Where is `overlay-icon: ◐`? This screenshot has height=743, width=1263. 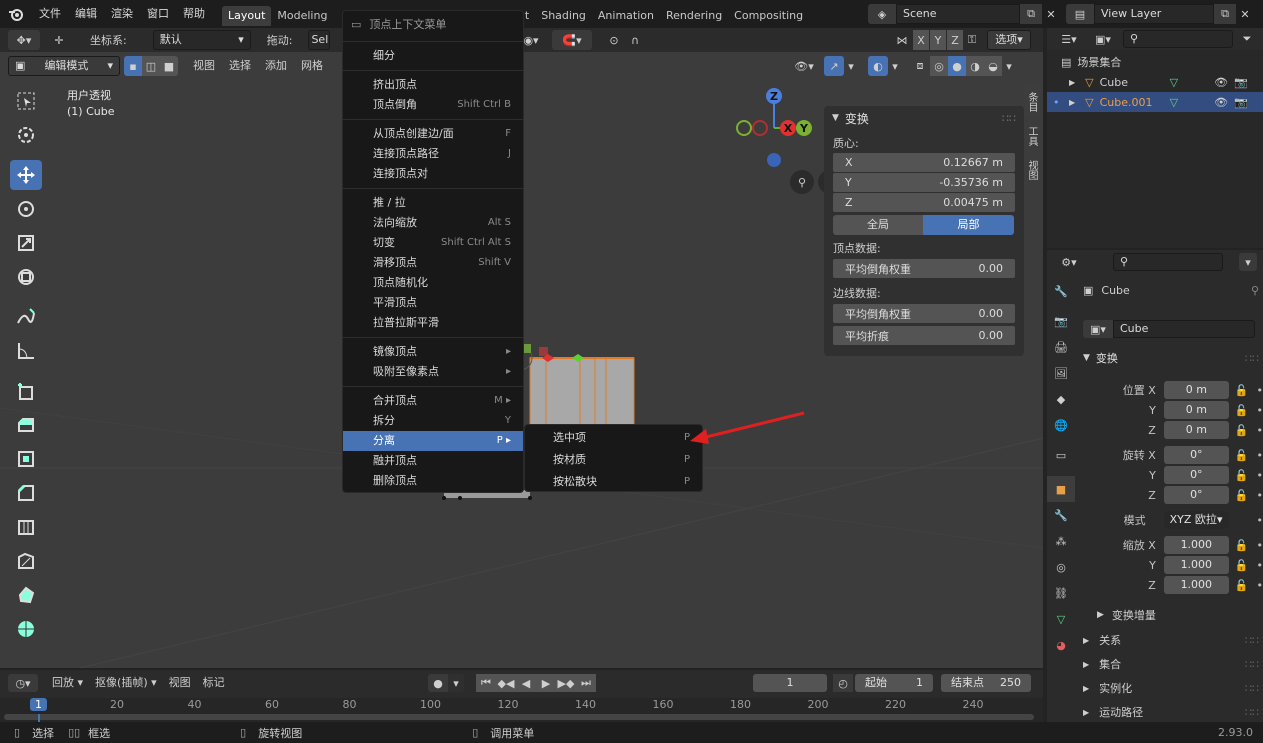 overlay-icon: ◐ is located at coordinates (878, 66).